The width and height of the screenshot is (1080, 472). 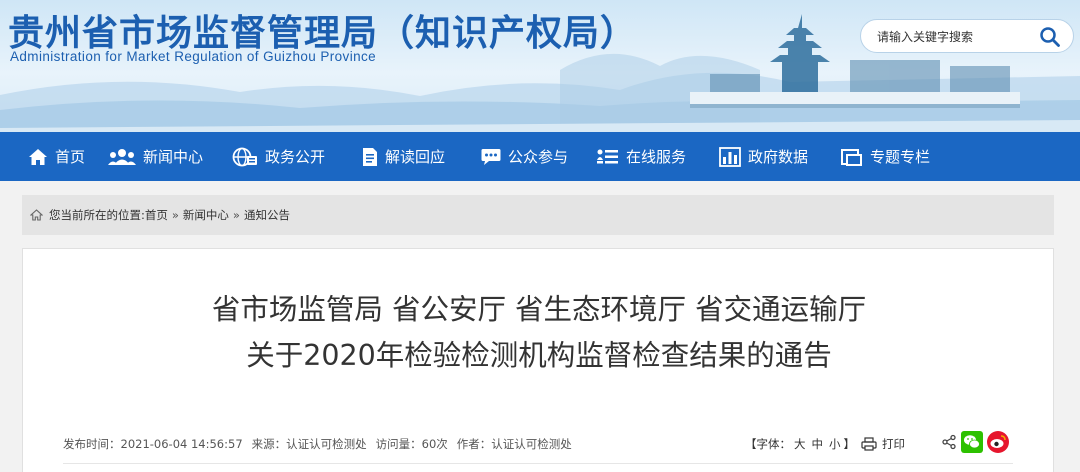 What do you see at coordinates (849, 444) in the screenshot?
I see `font-size-close: 】` at bounding box center [849, 444].